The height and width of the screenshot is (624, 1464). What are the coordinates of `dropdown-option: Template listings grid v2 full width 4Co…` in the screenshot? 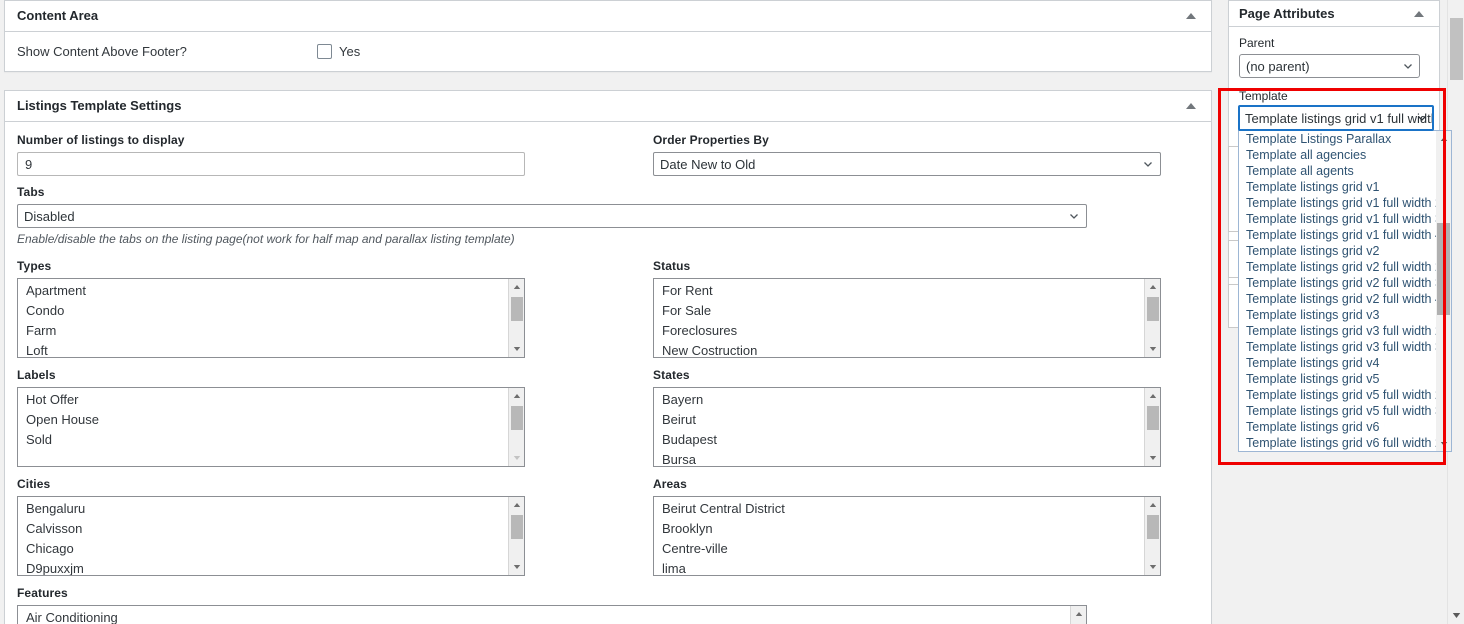 It's located at (1337, 299).